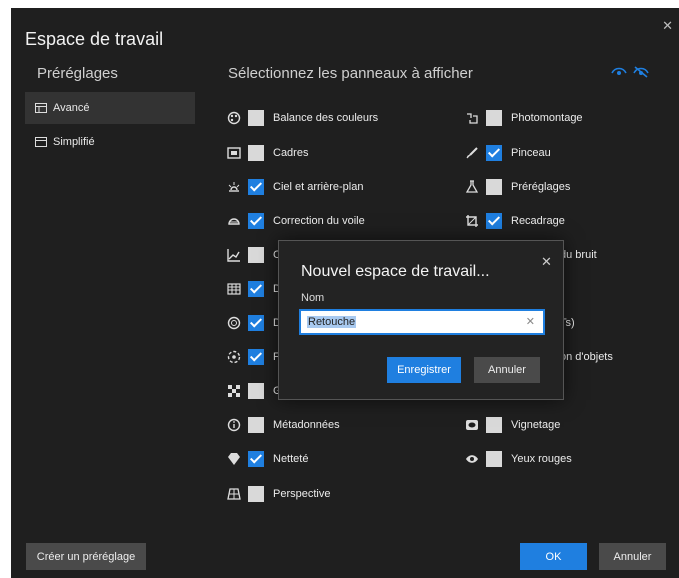  I want to click on panel-item-vignette: Vignetage, so click(512, 425).